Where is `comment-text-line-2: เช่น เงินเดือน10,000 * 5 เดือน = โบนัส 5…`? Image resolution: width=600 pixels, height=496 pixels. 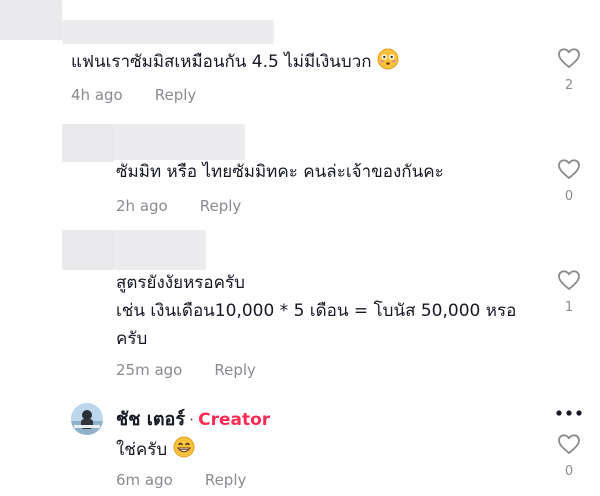 comment-text-line-2: เช่น เงินเดือน10,000 * 5 เดือน = โบนัส 5… is located at coordinates (316, 311).